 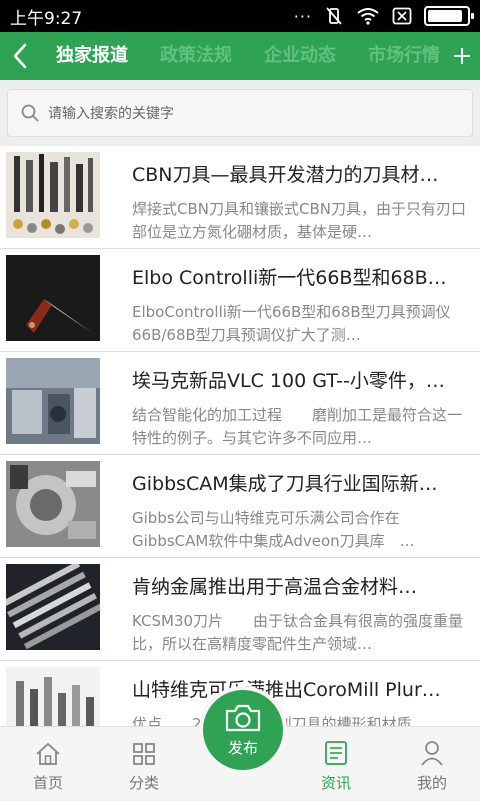 I want to click on no-sim-icon, so click(x=402, y=16).